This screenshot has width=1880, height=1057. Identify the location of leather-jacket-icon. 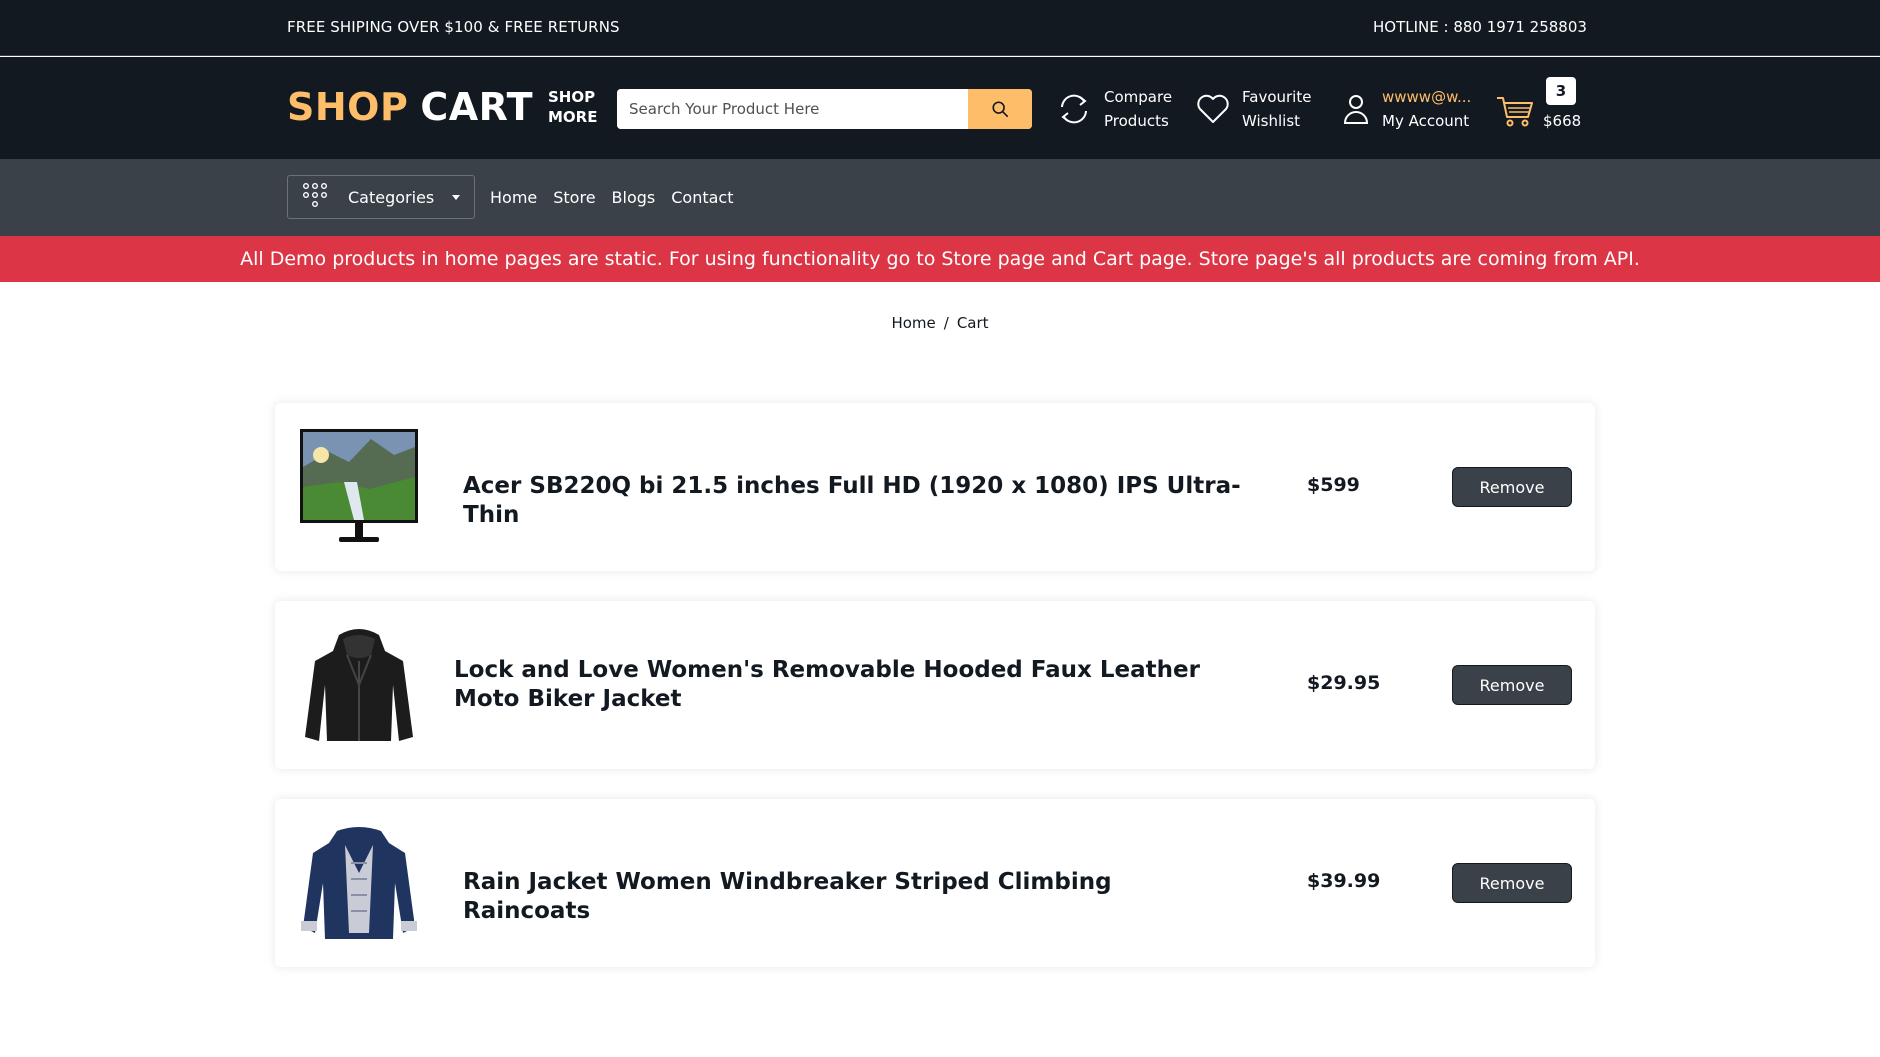
(359, 685).